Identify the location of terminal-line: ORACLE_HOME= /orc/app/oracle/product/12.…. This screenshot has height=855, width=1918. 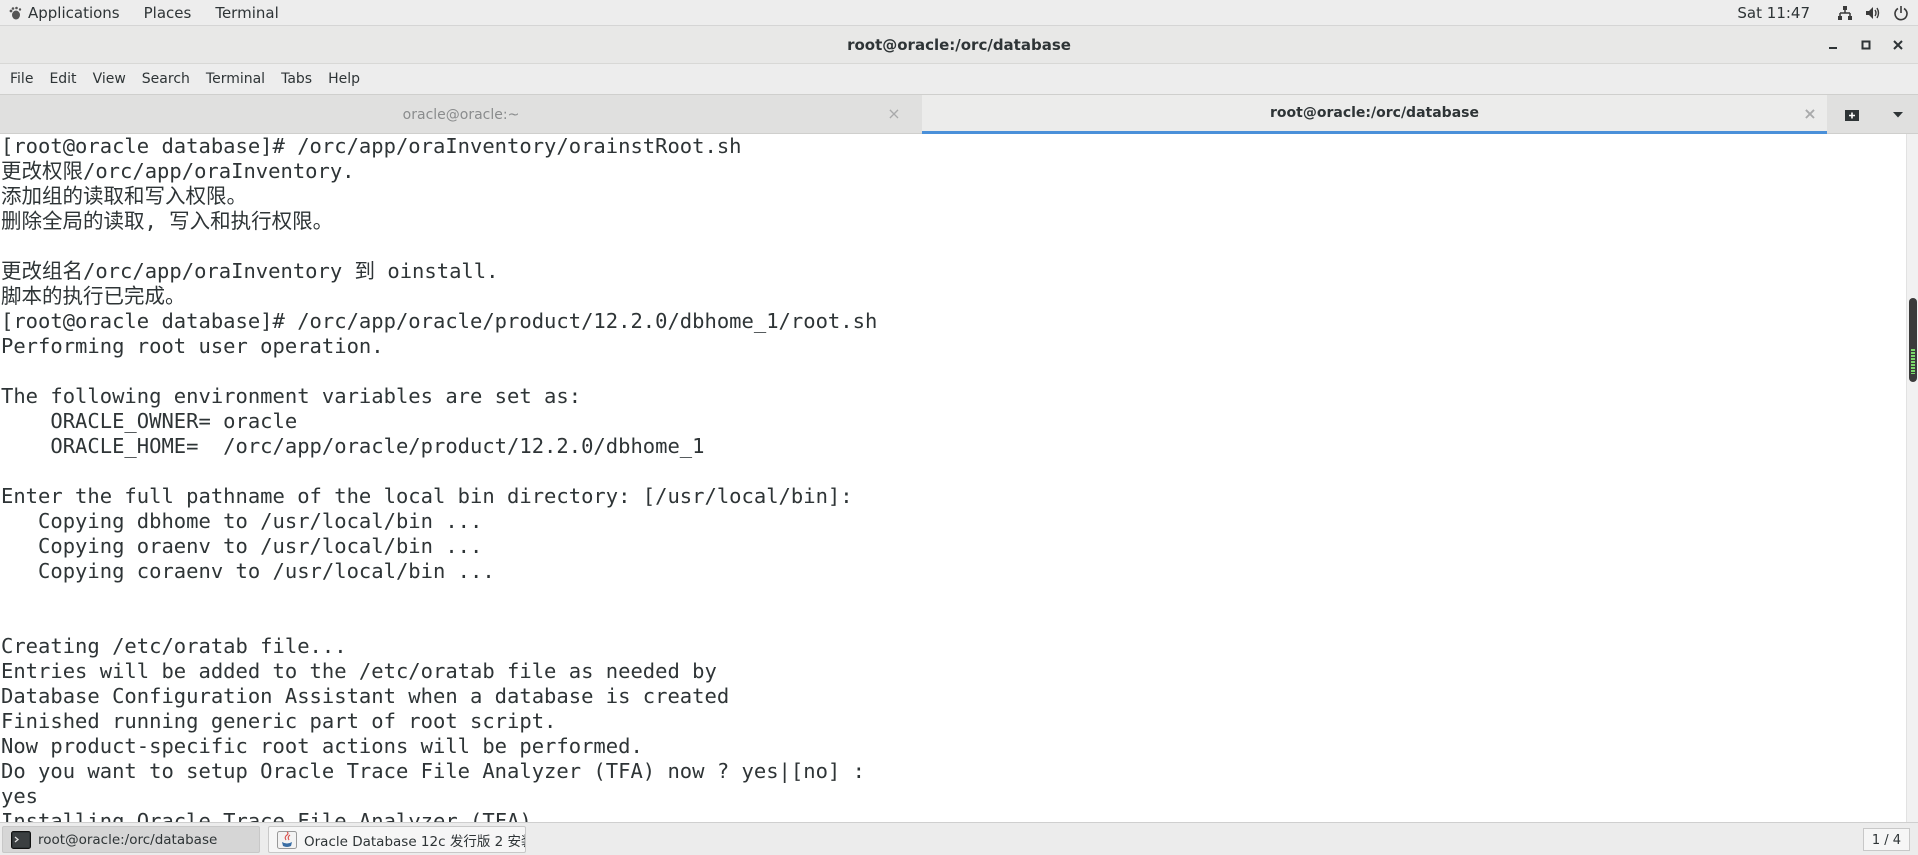
(353, 446).